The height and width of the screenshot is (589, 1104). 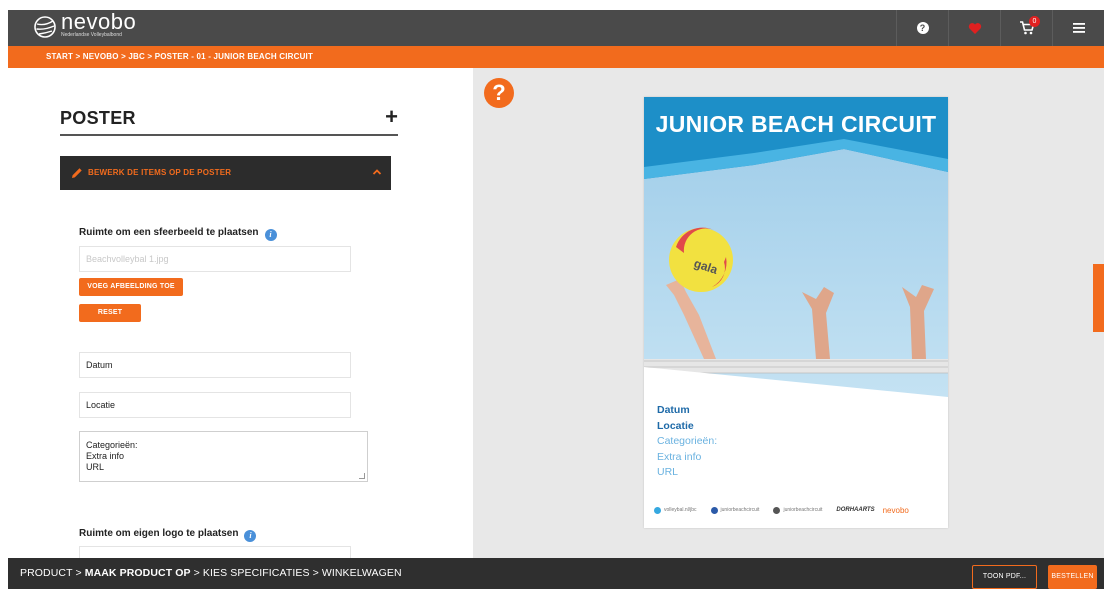 I want to click on cart-button: 0, so click(x=1026, y=28).